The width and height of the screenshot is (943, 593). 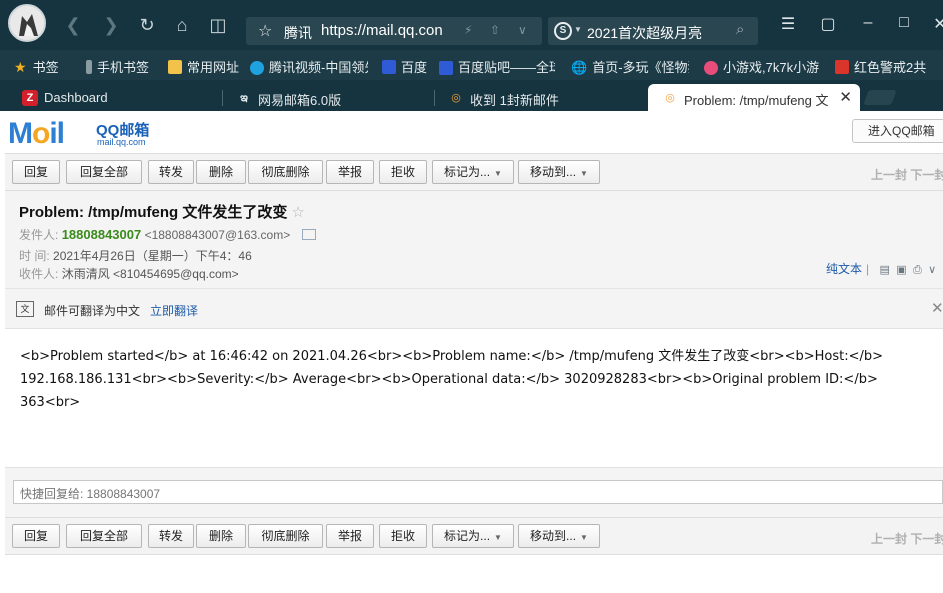 I want to click on note-icon: ▤, so click(x=884, y=270).